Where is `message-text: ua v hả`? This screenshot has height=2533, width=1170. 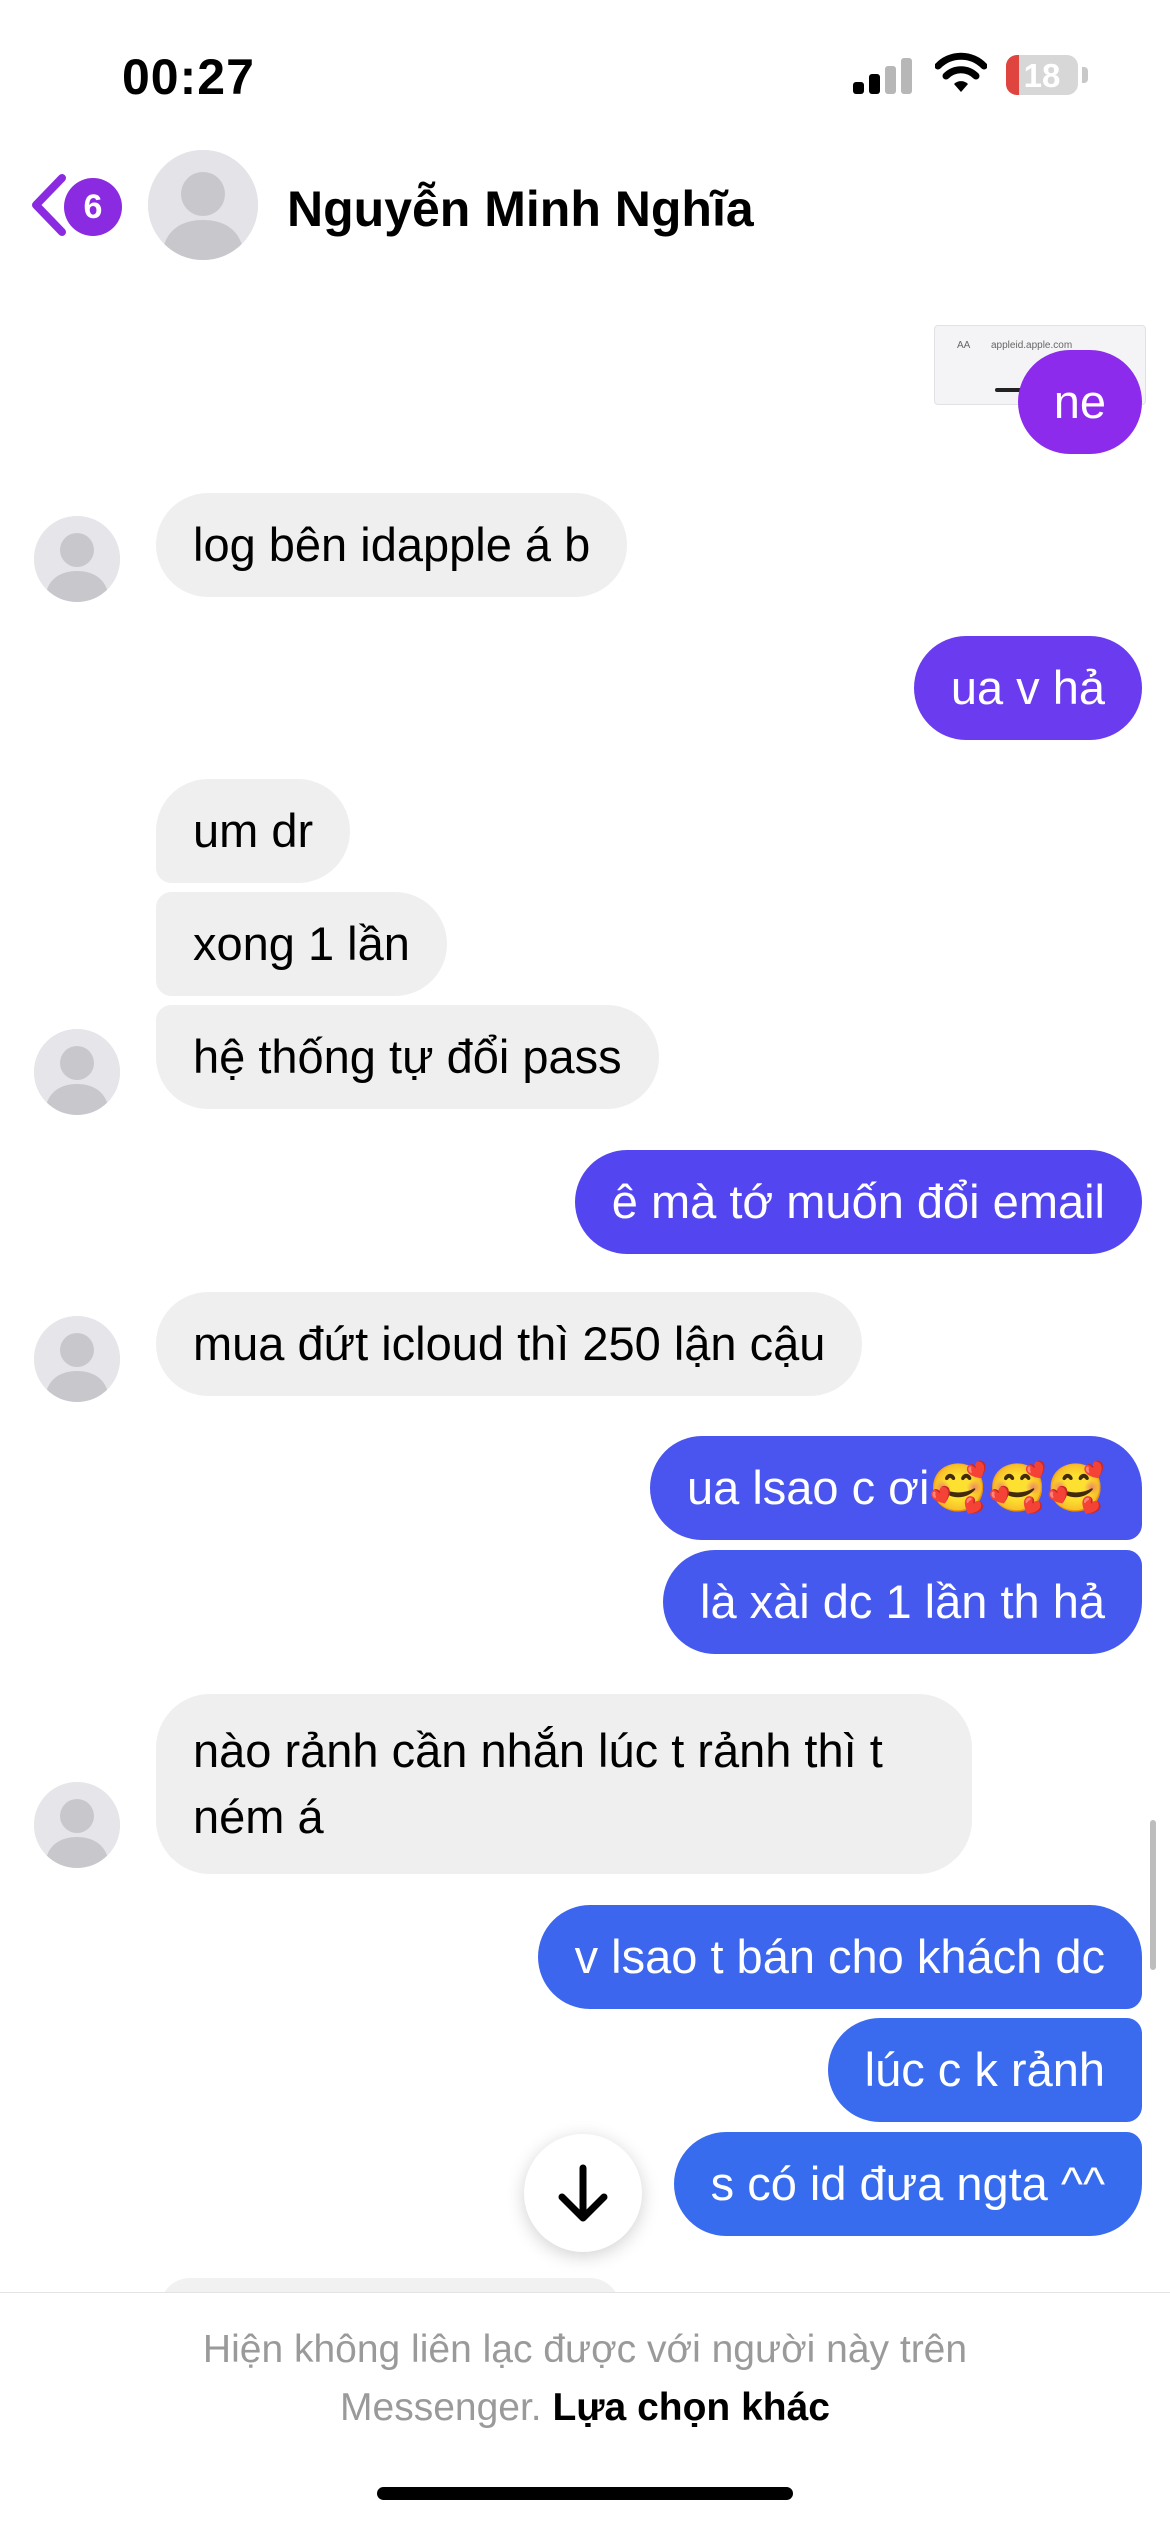 message-text: ua v hả is located at coordinates (1027, 687).